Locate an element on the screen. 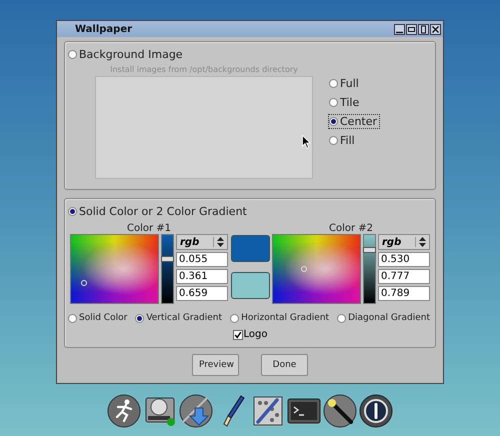 This screenshot has width=500, height=436. close-icon is located at coordinates (435, 29).